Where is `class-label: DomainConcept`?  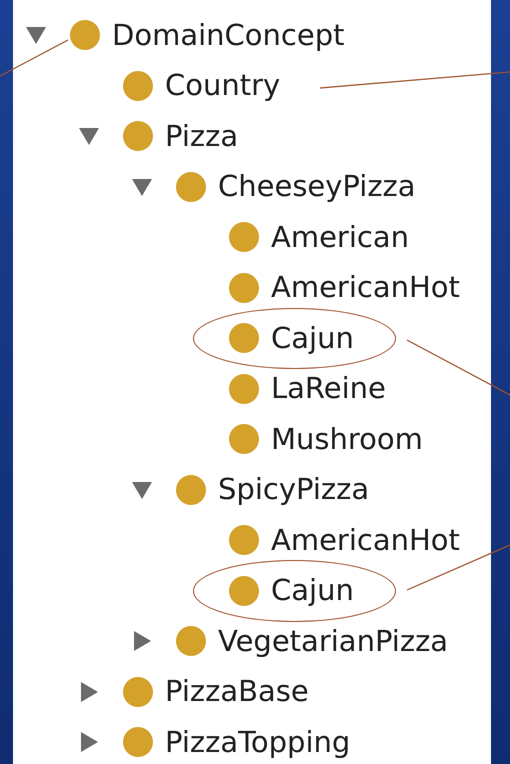
class-label: DomainConcept is located at coordinates (228, 35).